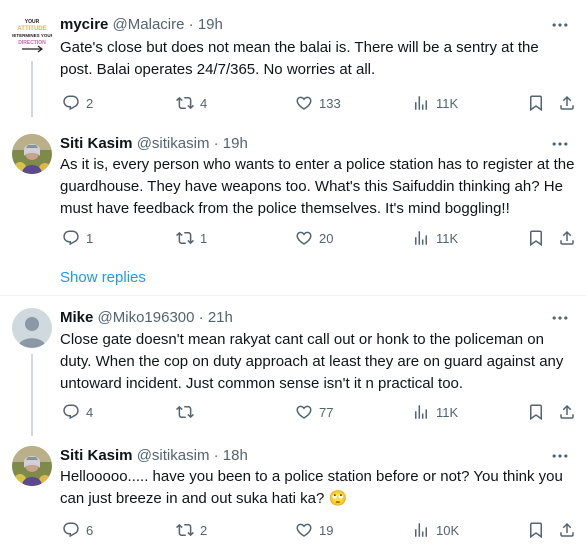 Image resolution: width=586 pixels, height=550 pixels. Describe the element at coordinates (77, 238) in the screenshot. I see `reply-button: 1` at that location.